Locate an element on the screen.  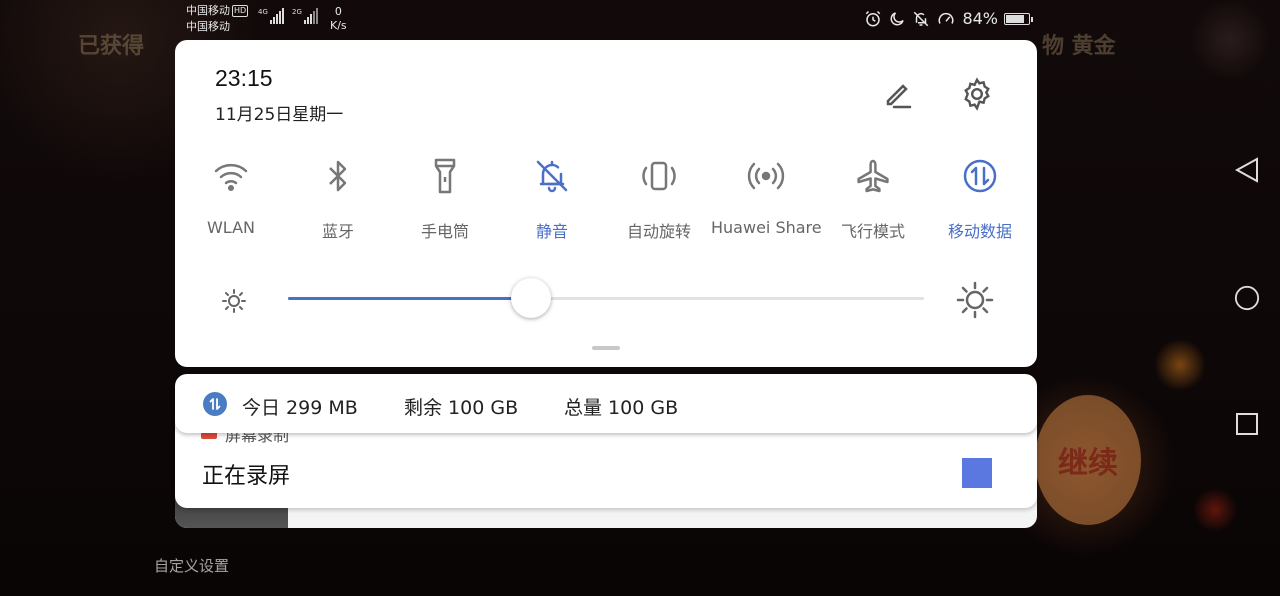
bluetooth-icon is located at coordinates (338, 176).